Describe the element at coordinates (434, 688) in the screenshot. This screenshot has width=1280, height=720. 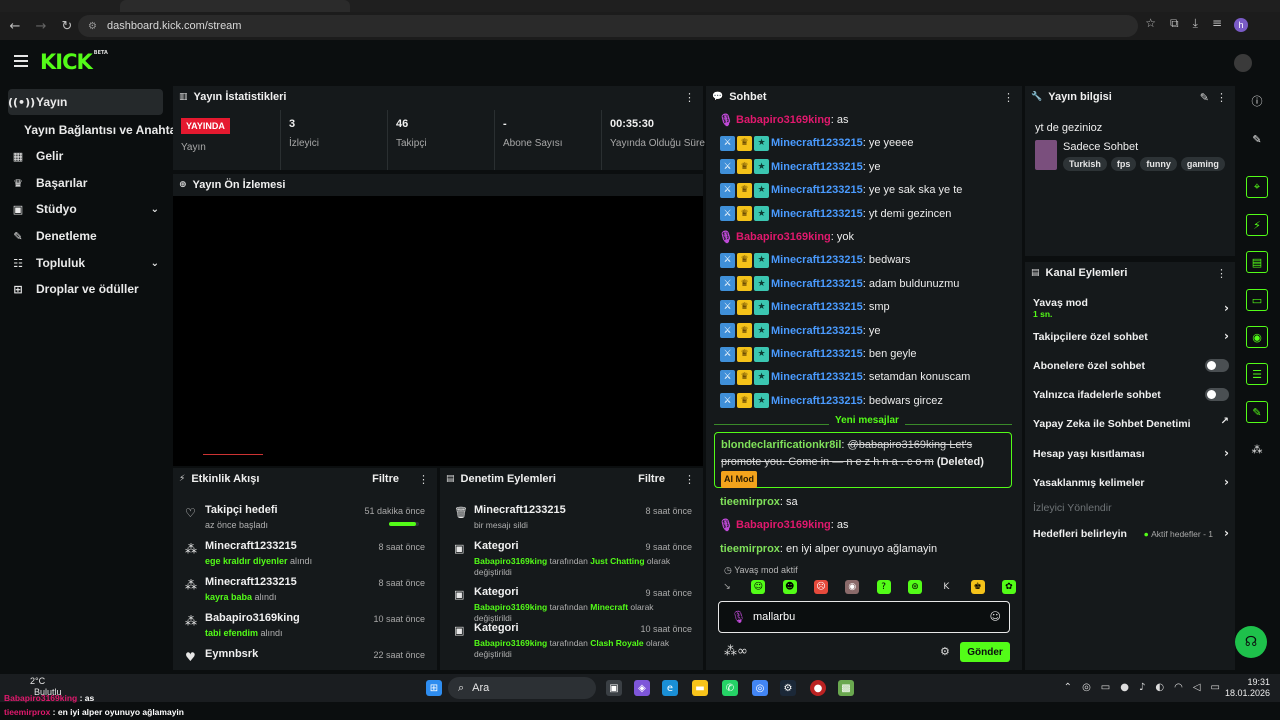
I see `windows-start-icon: ⊞` at that location.